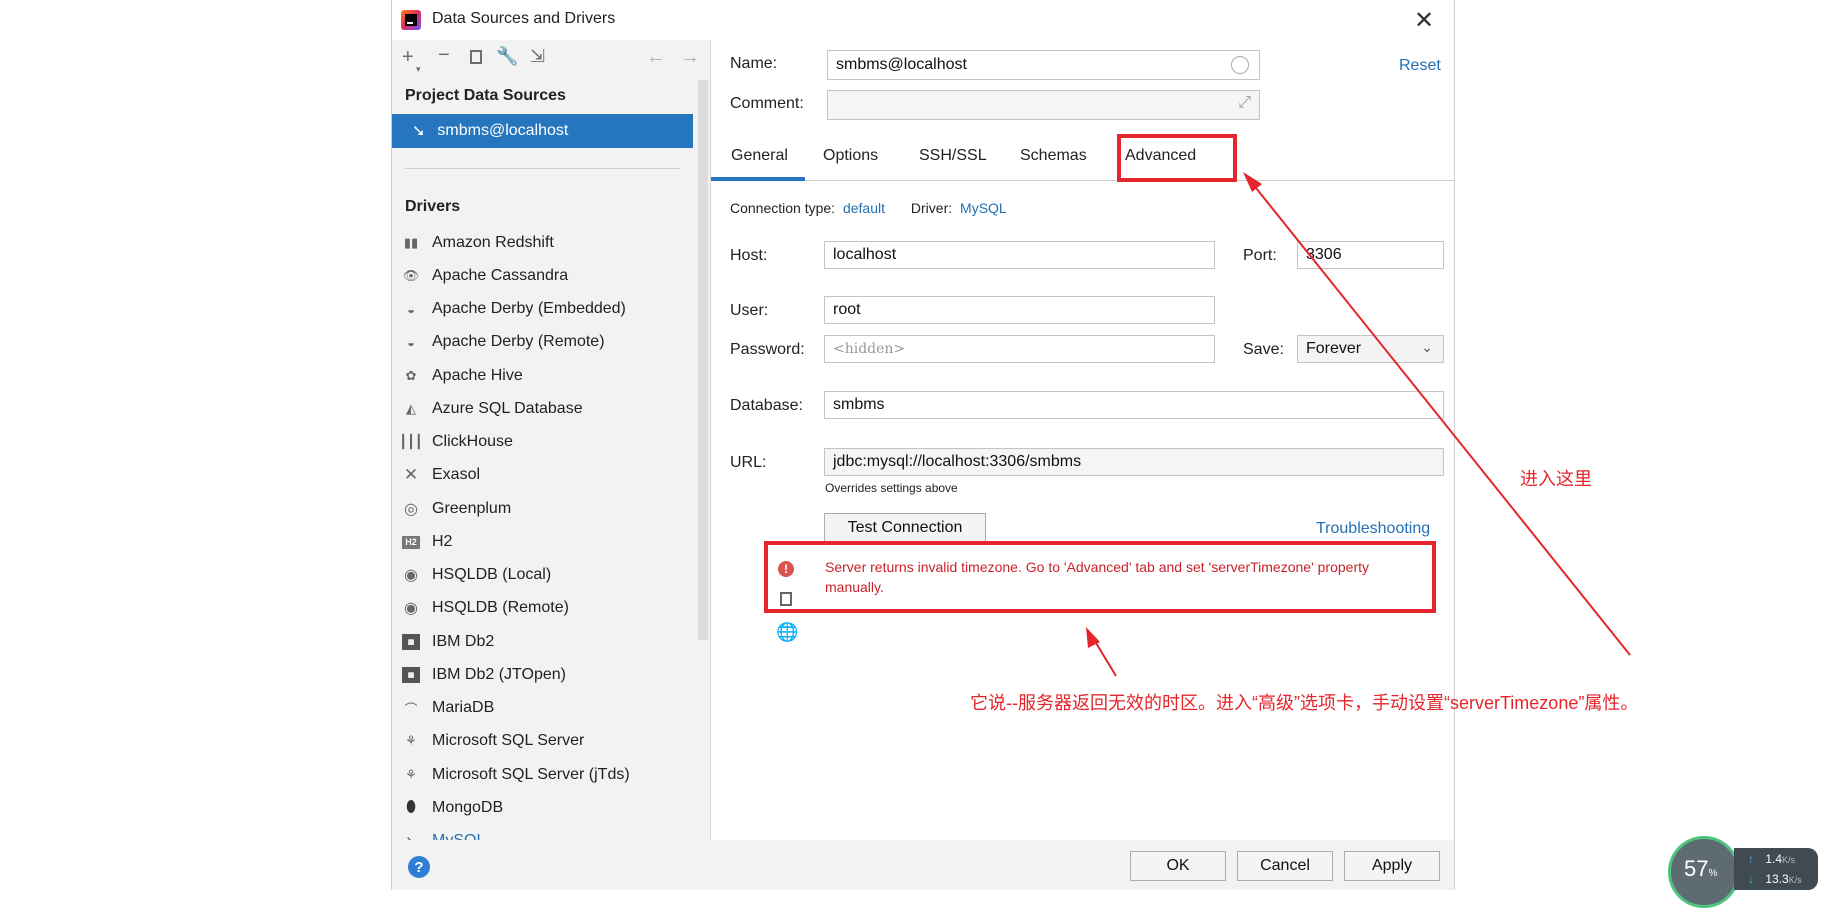 This screenshot has width=1840, height=908. I want to click on cpu-percent: 57%, so click(1701, 868).